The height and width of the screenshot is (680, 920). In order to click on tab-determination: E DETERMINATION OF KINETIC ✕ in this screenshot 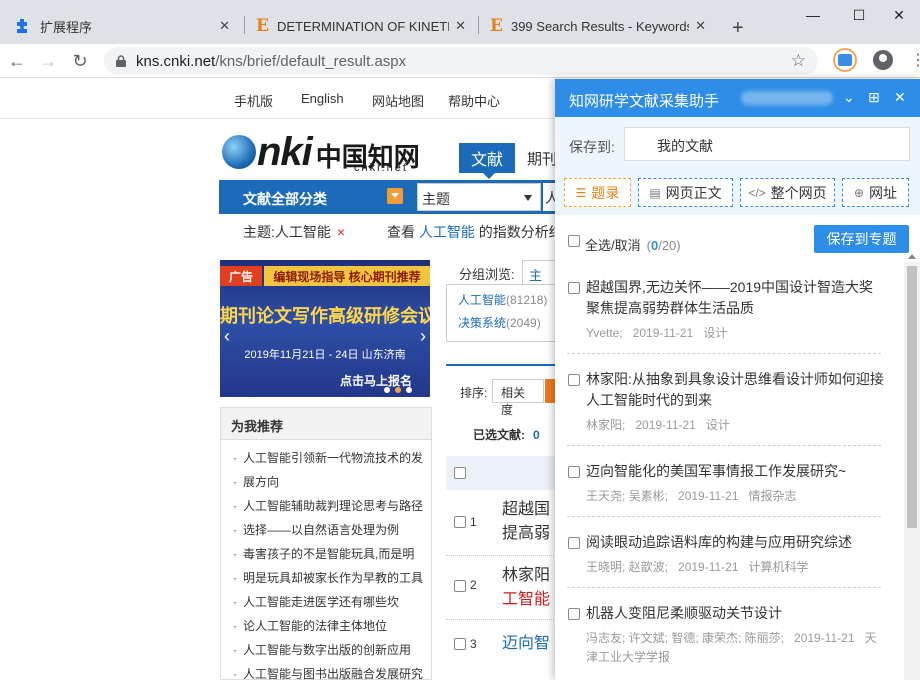, I will do `click(361, 26)`.